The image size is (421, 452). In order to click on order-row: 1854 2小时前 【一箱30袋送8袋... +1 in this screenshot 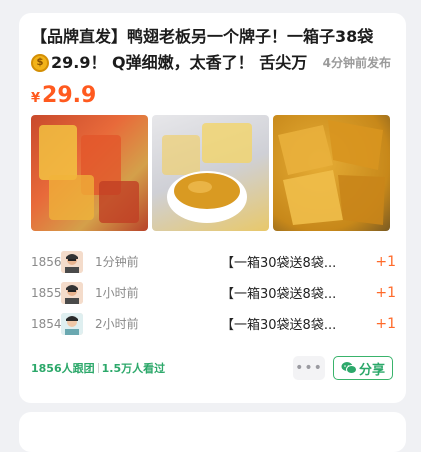, I will do `click(213, 323)`.